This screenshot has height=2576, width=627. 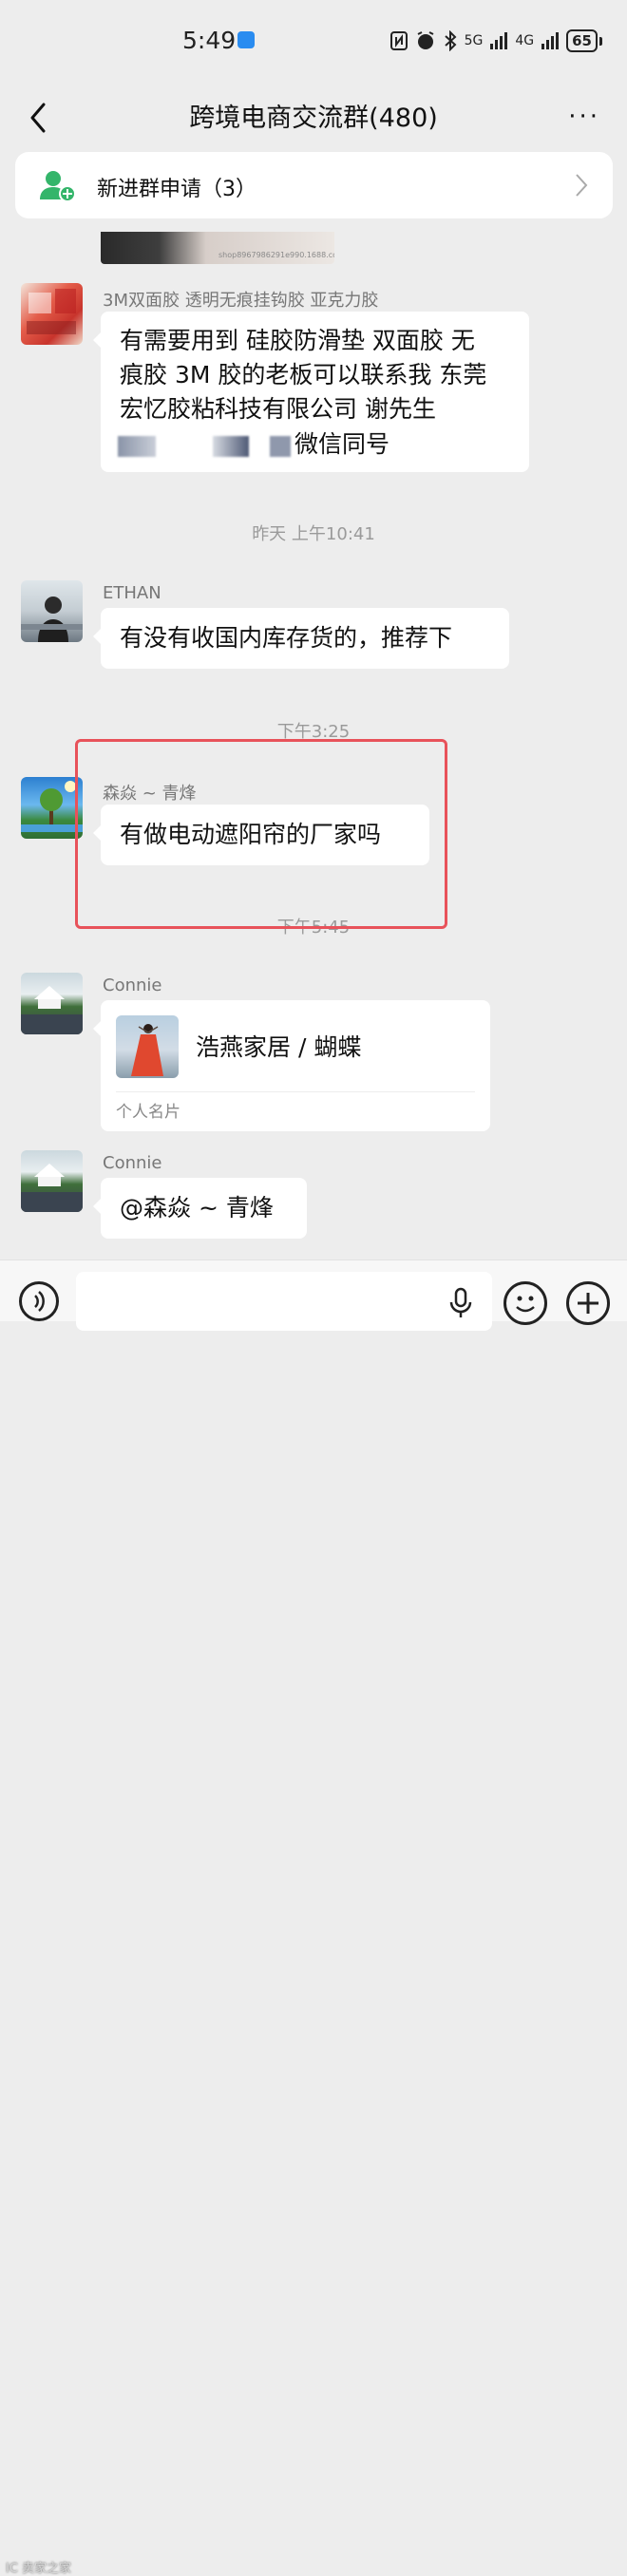 I want to click on group-title: 跨境电商交流群(480), so click(x=313, y=118).